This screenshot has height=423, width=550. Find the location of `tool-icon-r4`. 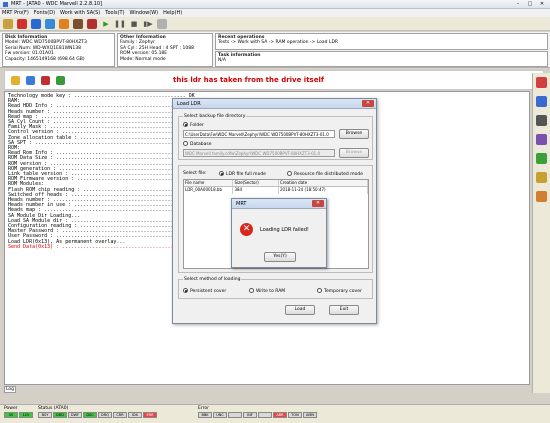

tool-icon-r4 is located at coordinates (541, 139).